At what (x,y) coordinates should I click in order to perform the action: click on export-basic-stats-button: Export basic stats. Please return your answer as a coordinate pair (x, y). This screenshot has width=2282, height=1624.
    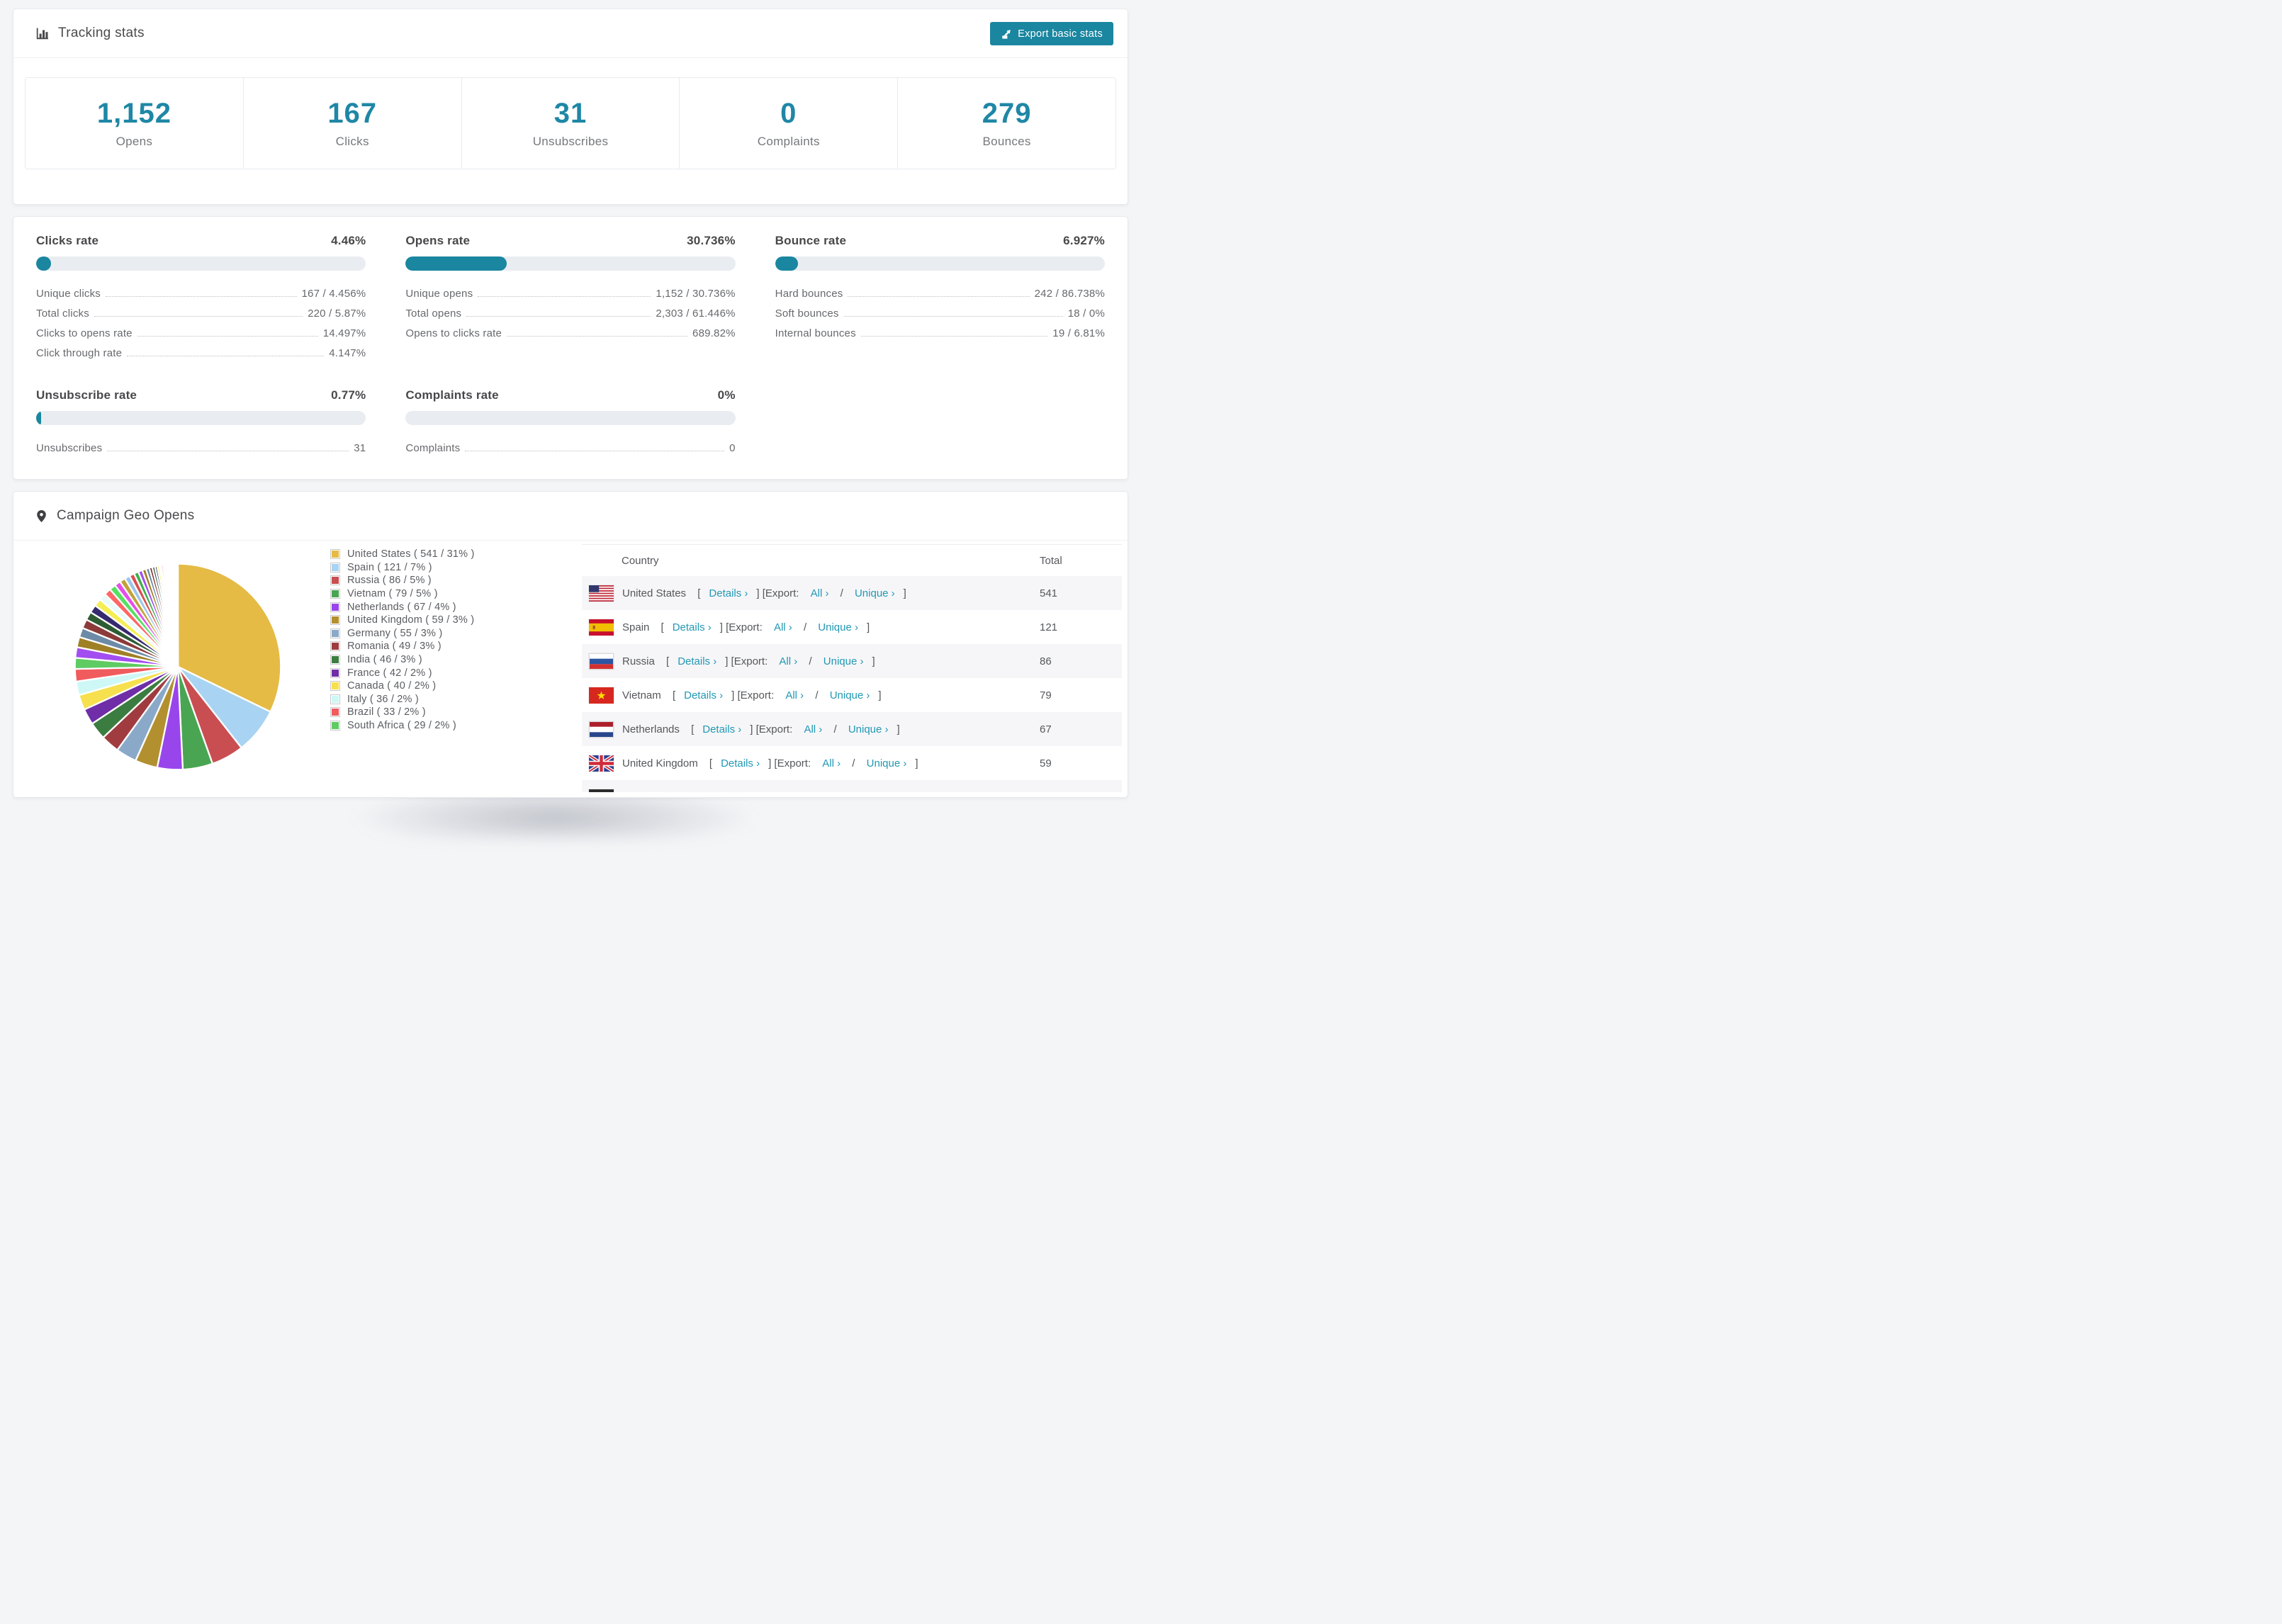
    Looking at the image, I should click on (1051, 33).